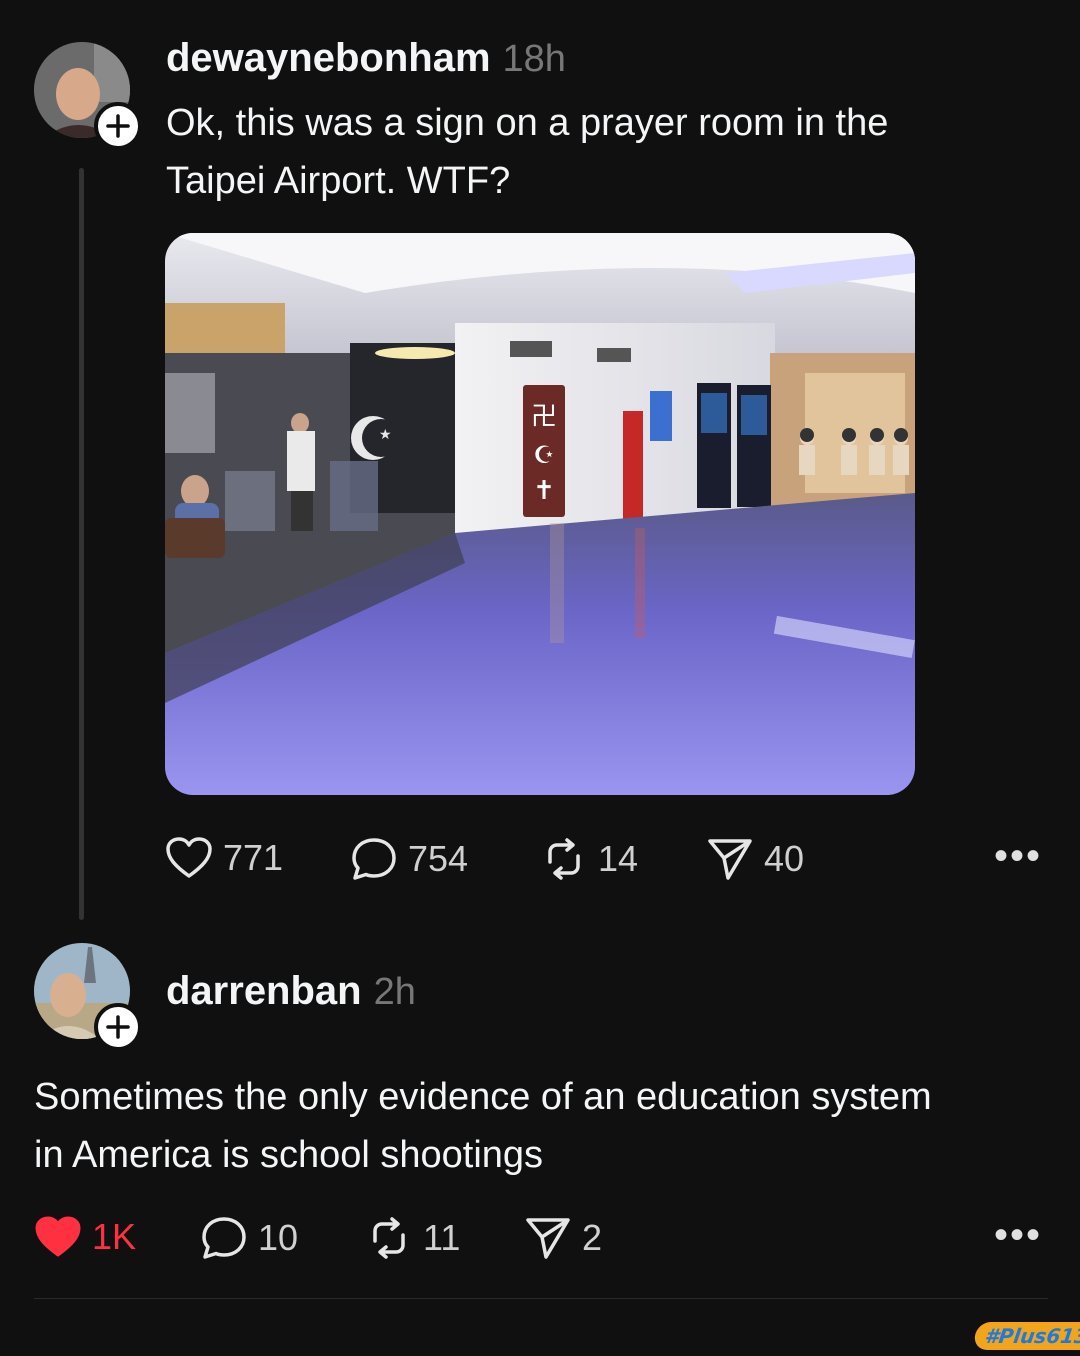 Image resolution: width=1080 pixels, height=1356 pixels. Describe the element at coordinates (85, 1237) in the screenshot. I see `like-button: 1K` at that location.